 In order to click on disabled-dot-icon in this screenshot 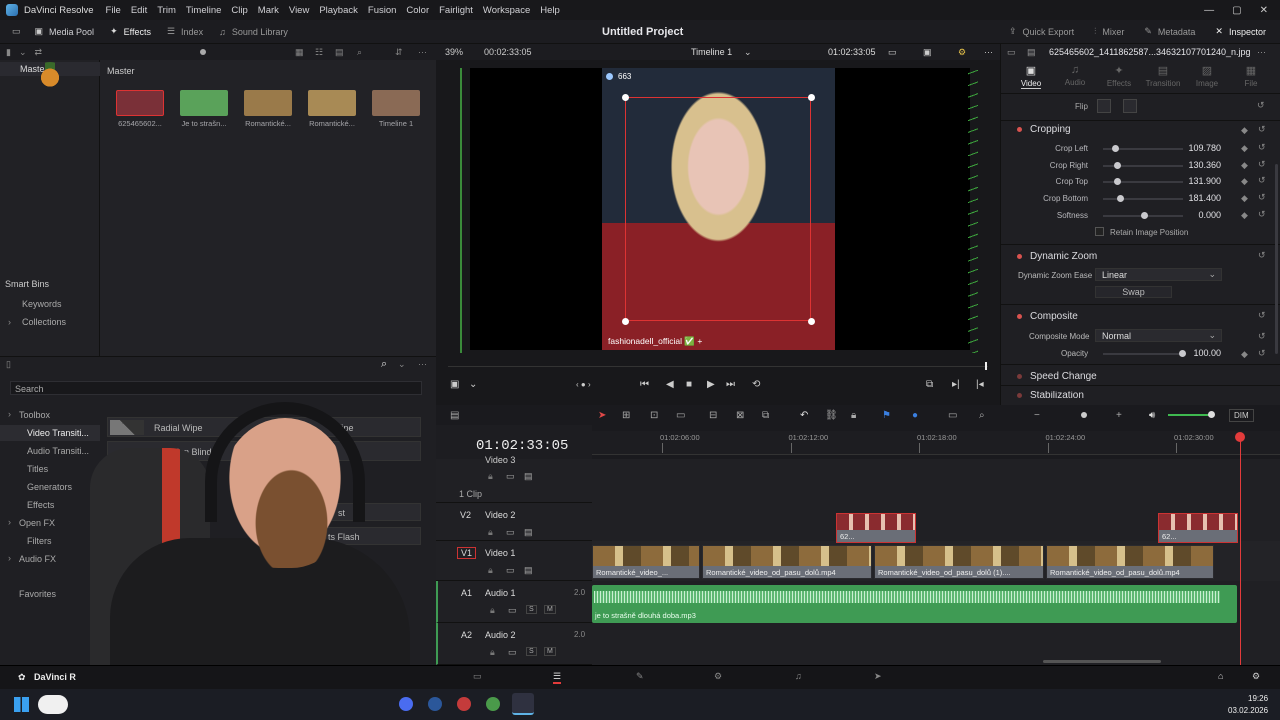, I will do `click(1019, 376)`.